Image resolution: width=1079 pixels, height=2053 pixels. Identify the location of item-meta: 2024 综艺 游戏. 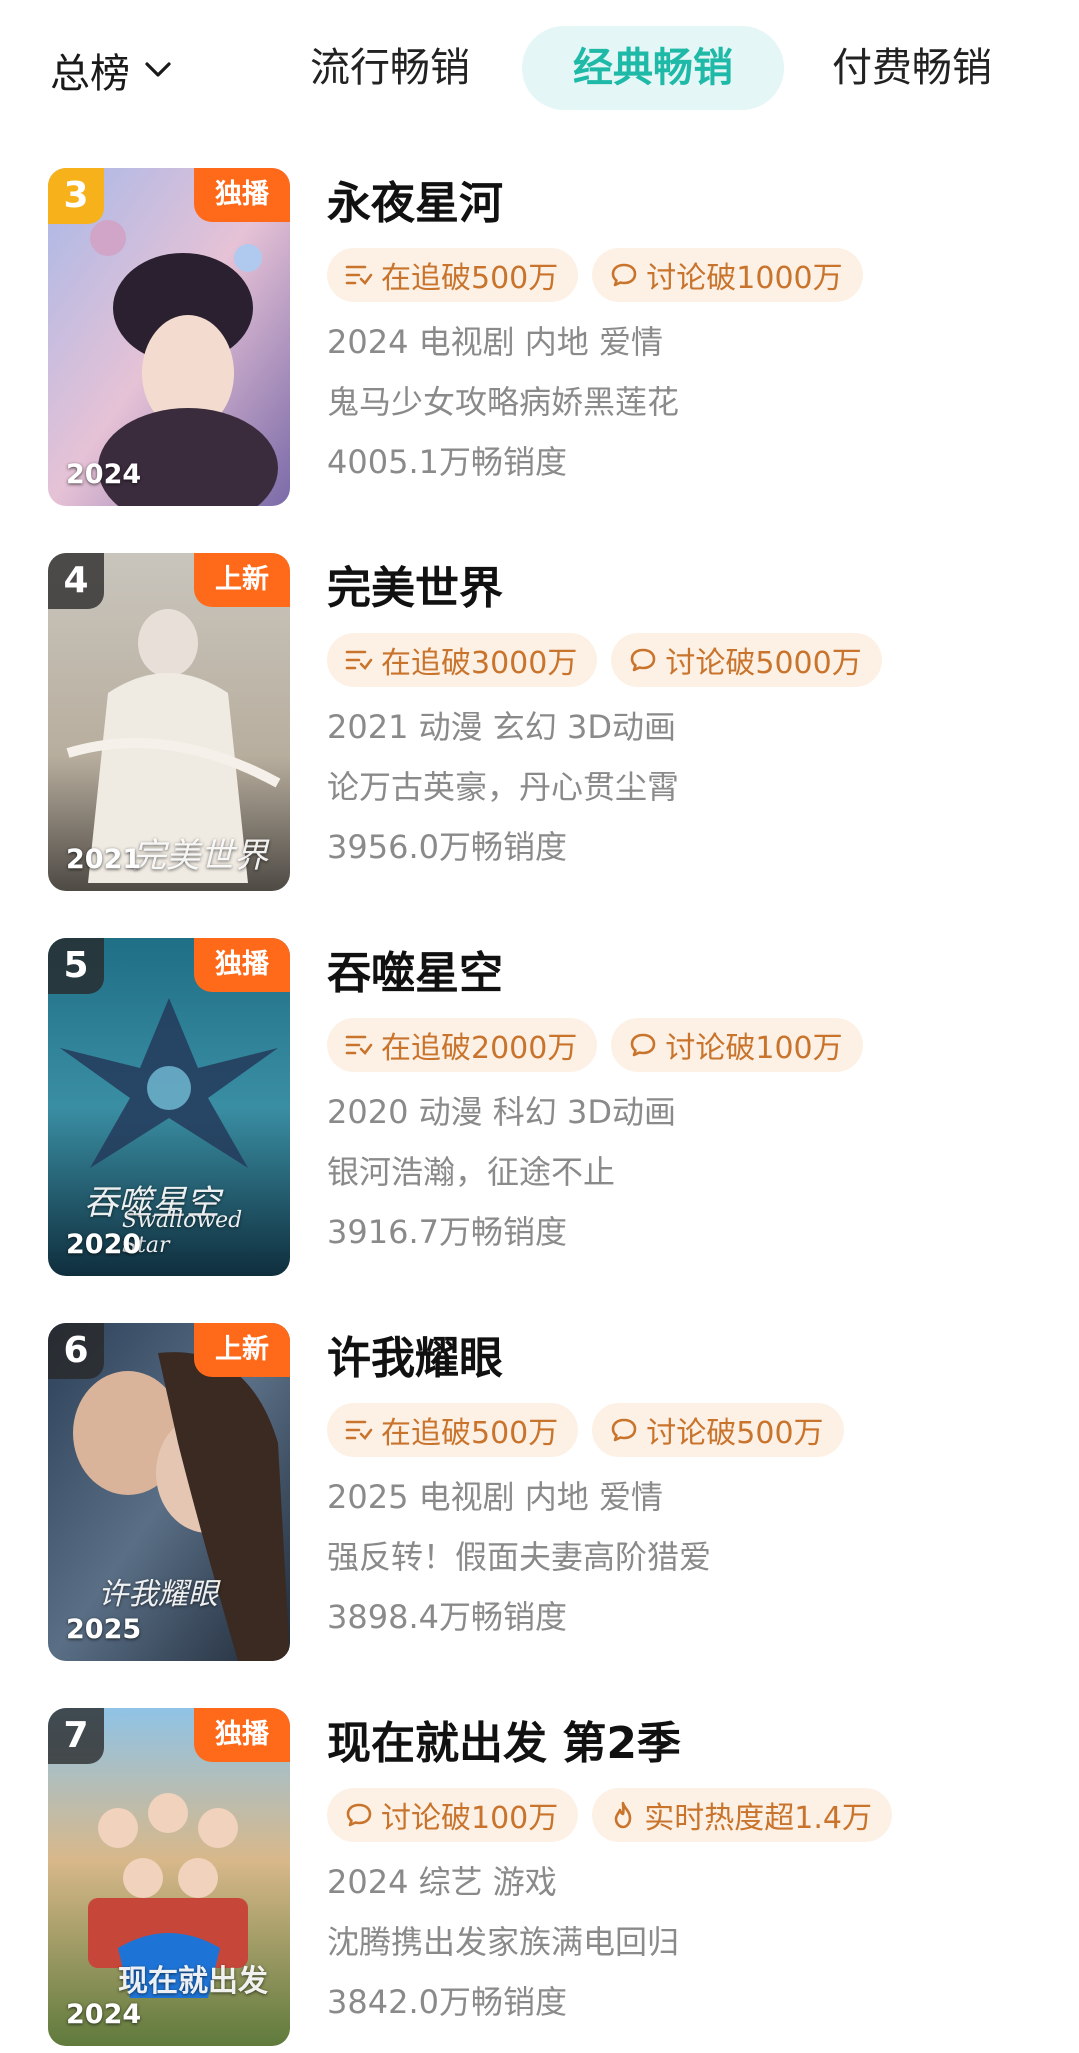
(442, 1882).